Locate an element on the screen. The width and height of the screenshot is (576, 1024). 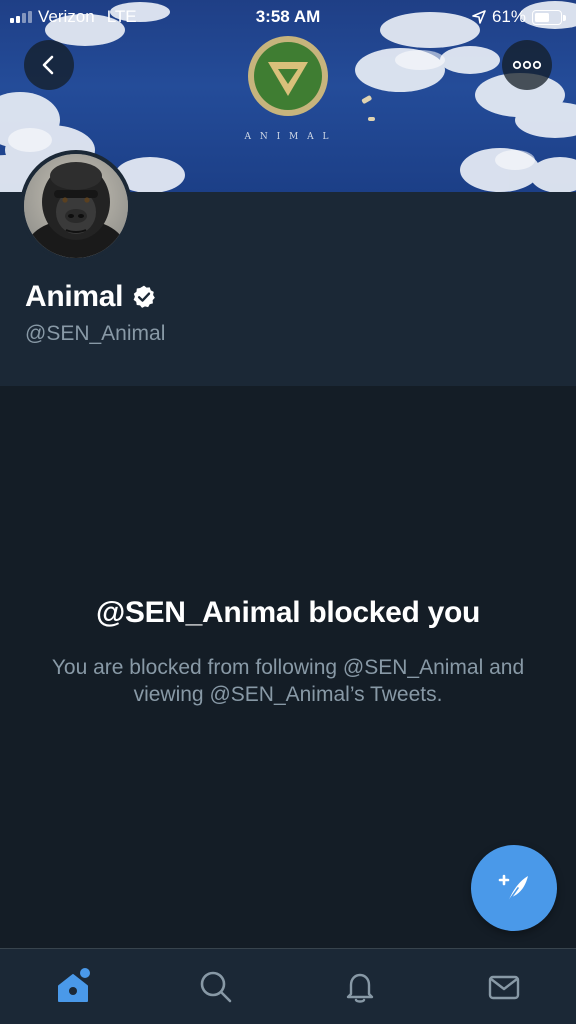
profile-name-row: Animal is located at coordinates (91, 297).